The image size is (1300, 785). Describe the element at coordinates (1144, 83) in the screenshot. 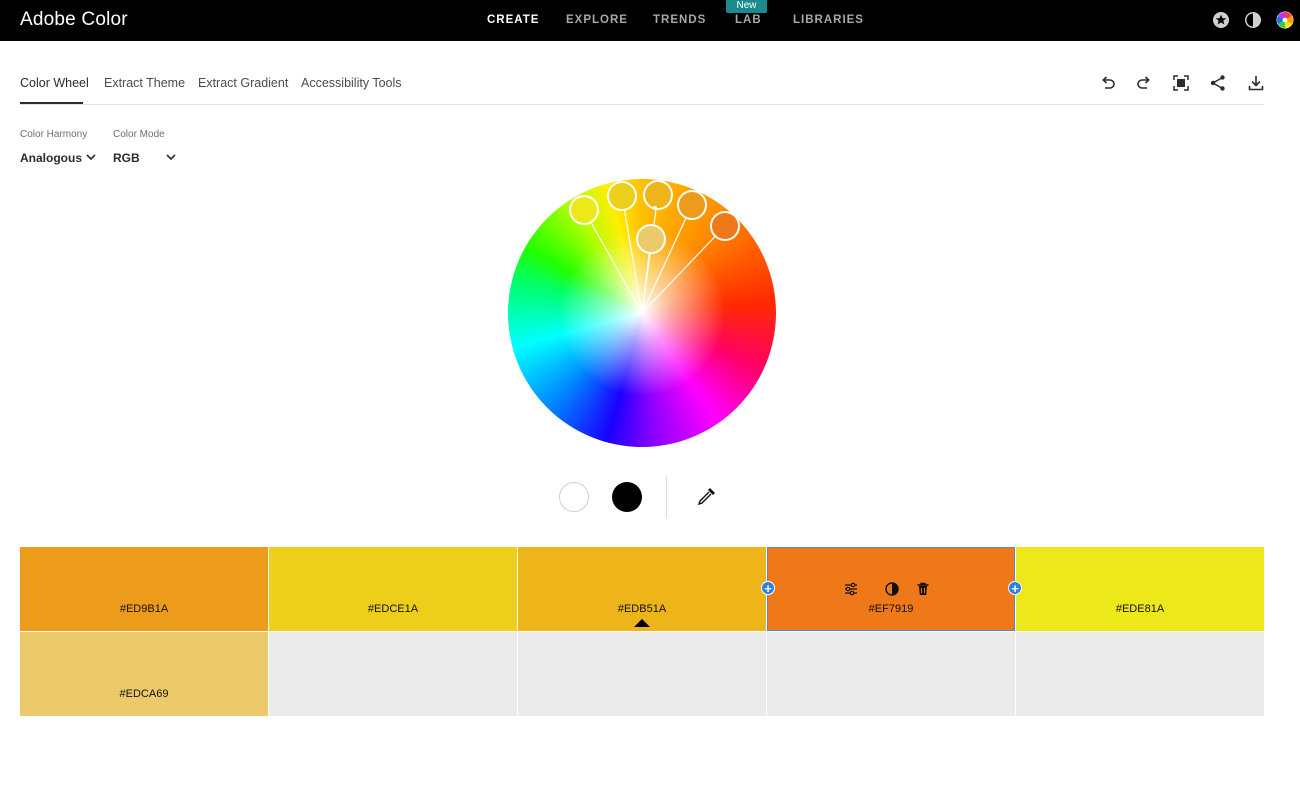

I see `redo-icon` at that location.